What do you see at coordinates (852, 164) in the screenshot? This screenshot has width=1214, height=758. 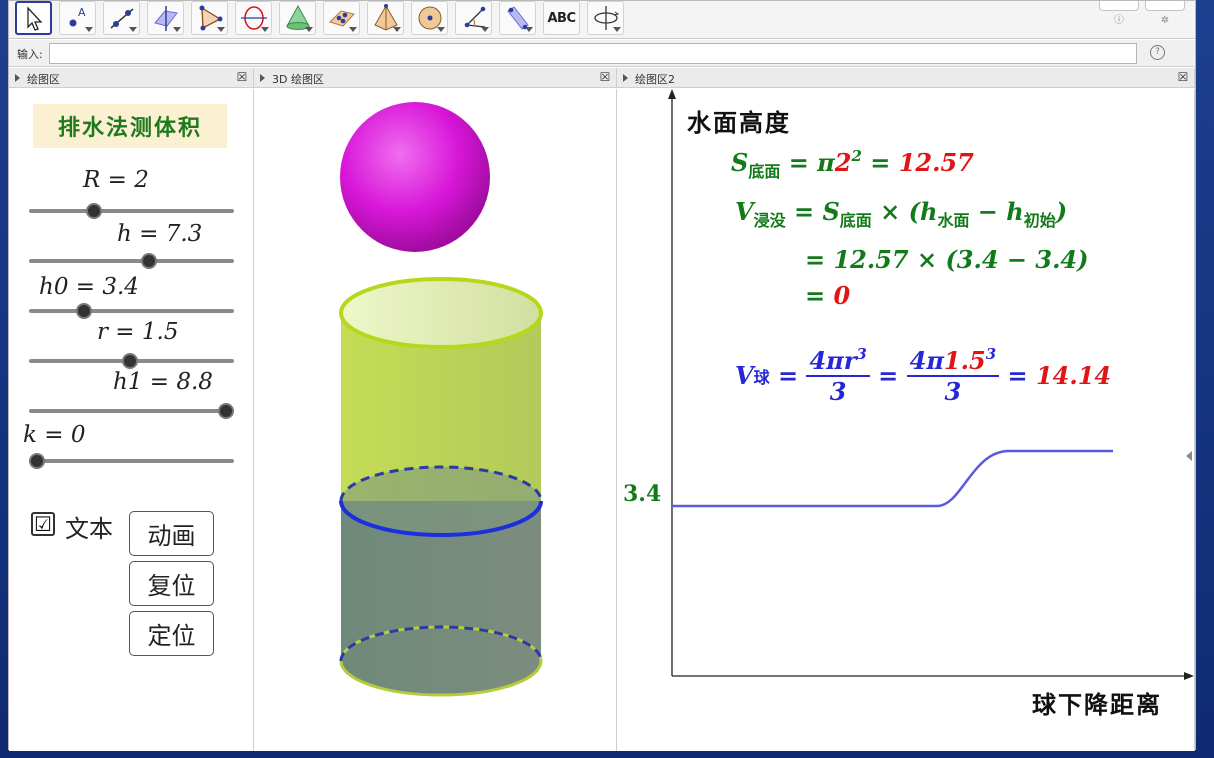 I see `formula-base-area: S底面 = π22 = 12.57` at bounding box center [852, 164].